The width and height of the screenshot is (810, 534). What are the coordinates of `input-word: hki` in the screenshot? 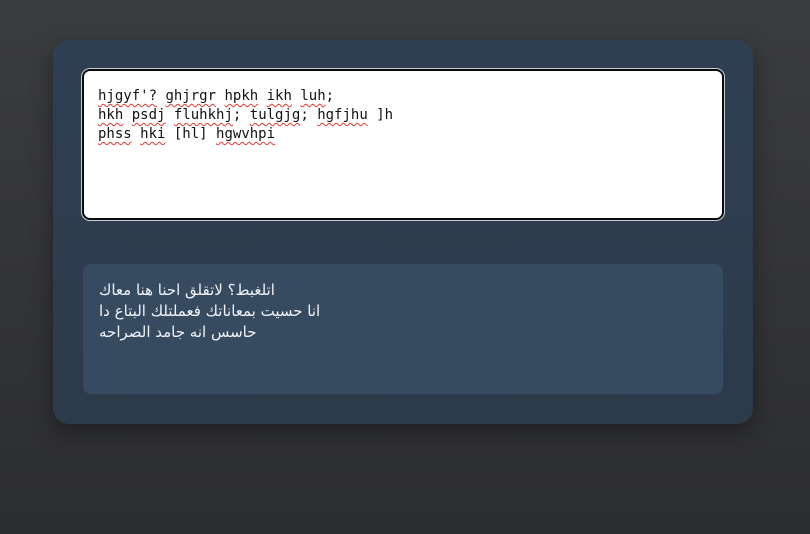 It's located at (153, 134).